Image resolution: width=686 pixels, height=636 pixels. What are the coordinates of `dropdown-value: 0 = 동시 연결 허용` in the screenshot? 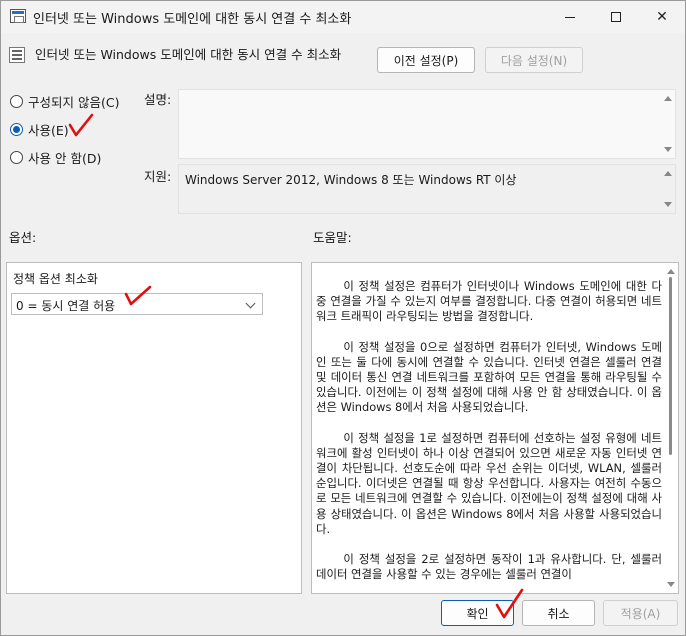 It's located at (66, 306).